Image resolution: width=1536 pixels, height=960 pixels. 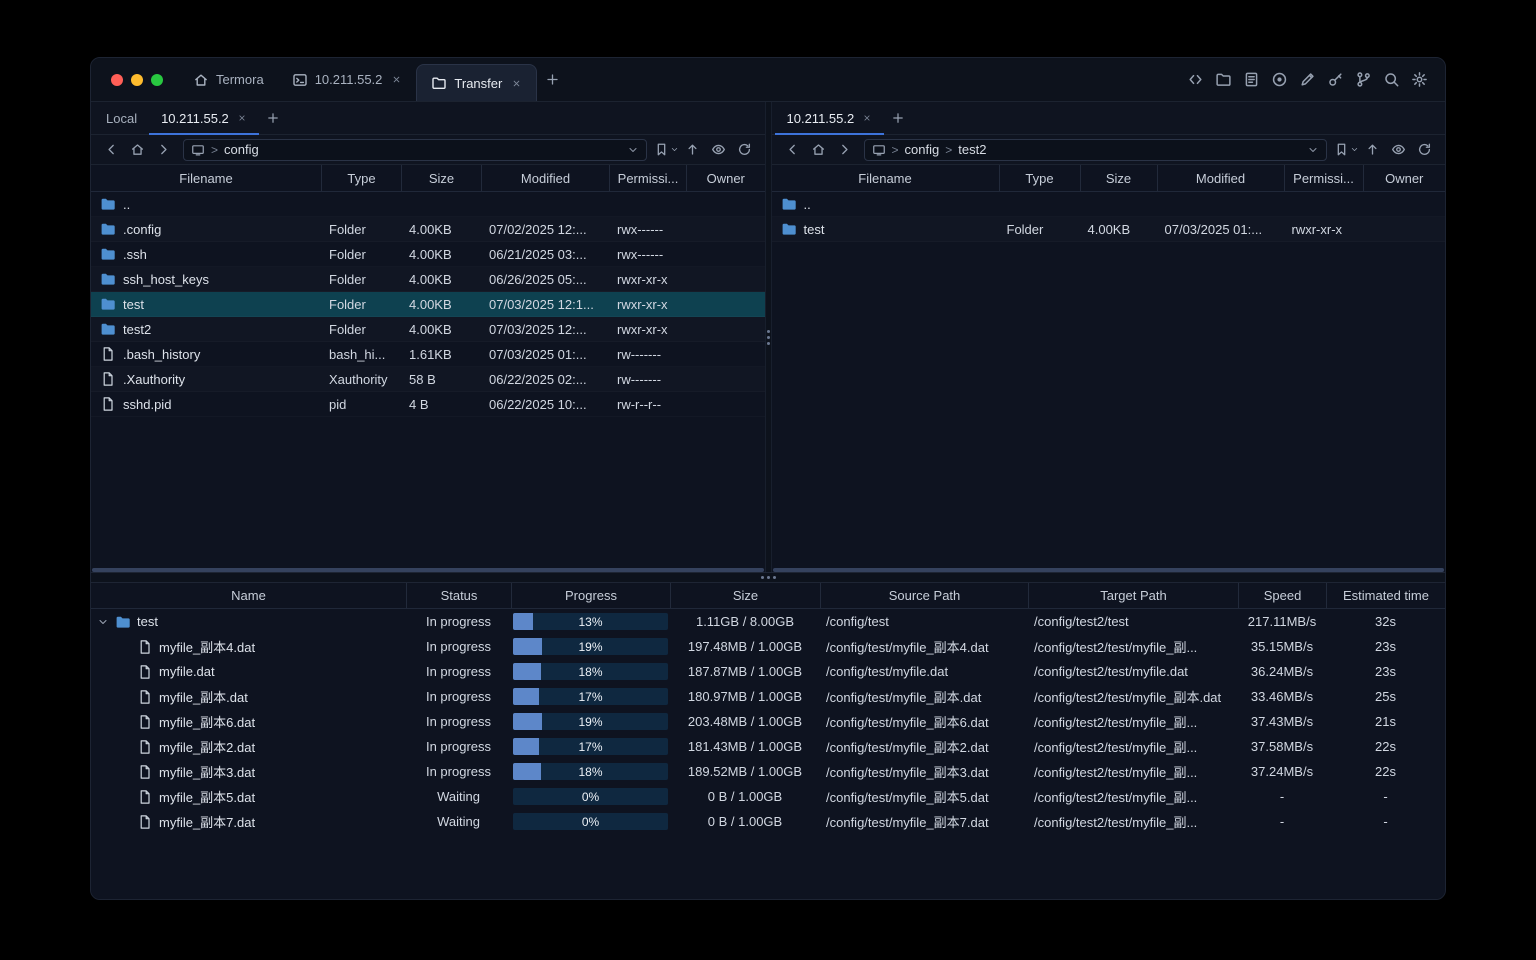 What do you see at coordinates (145, 772) in the screenshot?
I see `file-icon` at bounding box center [145, 772].